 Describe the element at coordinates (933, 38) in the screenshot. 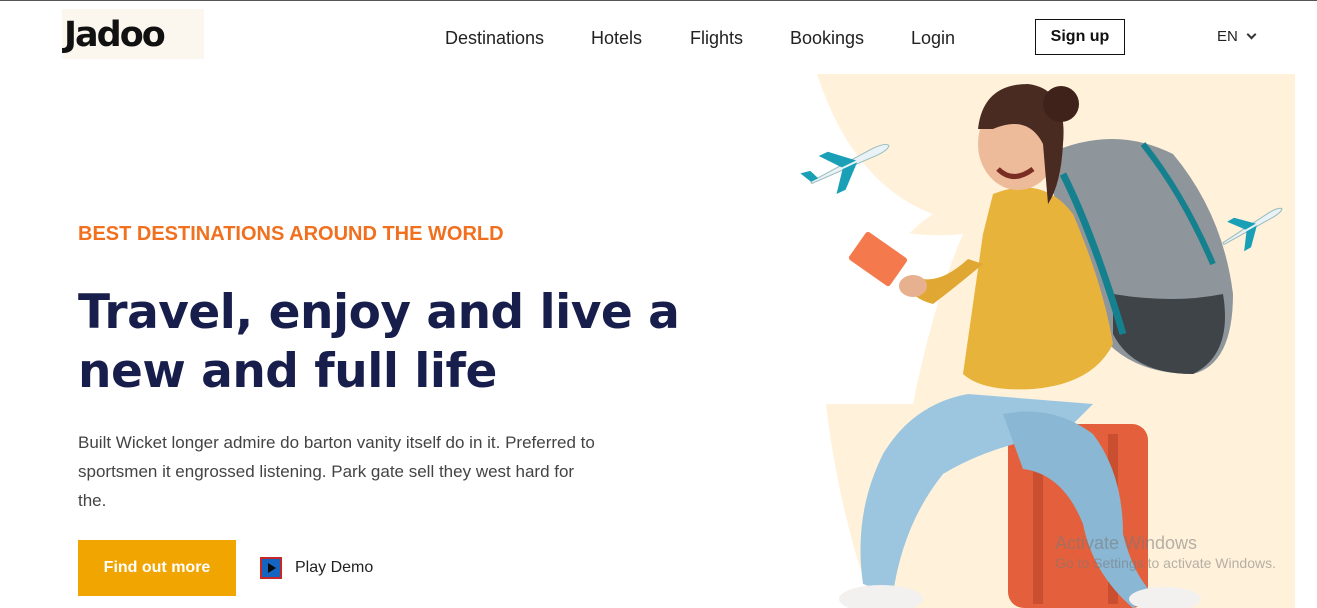

I see `nav-login: Login` at that location.